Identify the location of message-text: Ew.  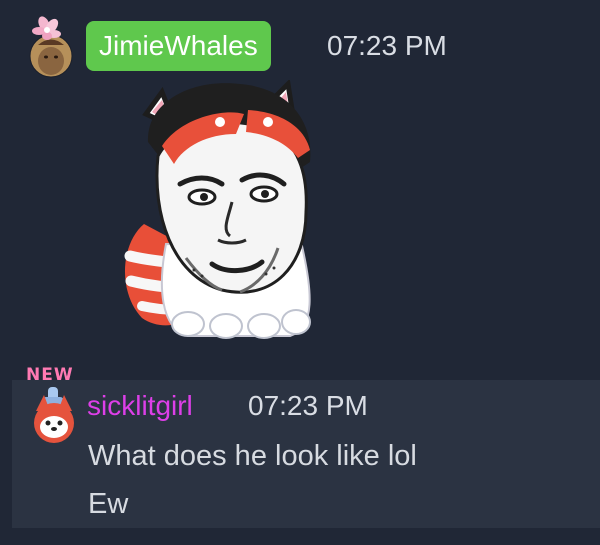
(108, 504).